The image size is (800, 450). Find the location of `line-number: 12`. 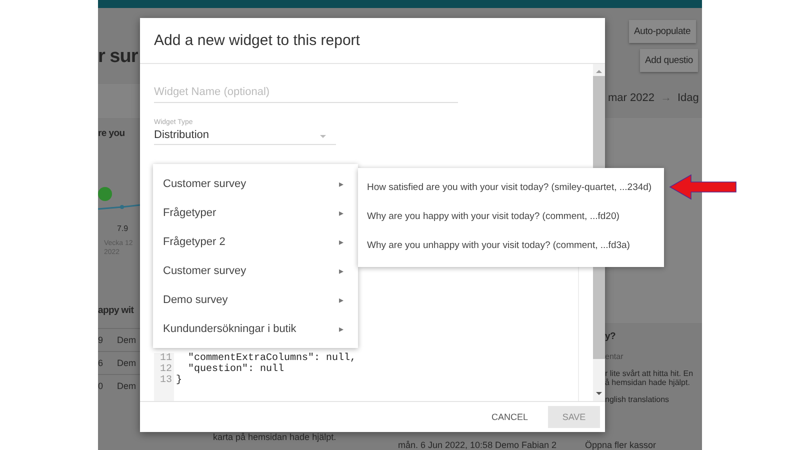

line-number: 12 is located at coordinates (166, 369).